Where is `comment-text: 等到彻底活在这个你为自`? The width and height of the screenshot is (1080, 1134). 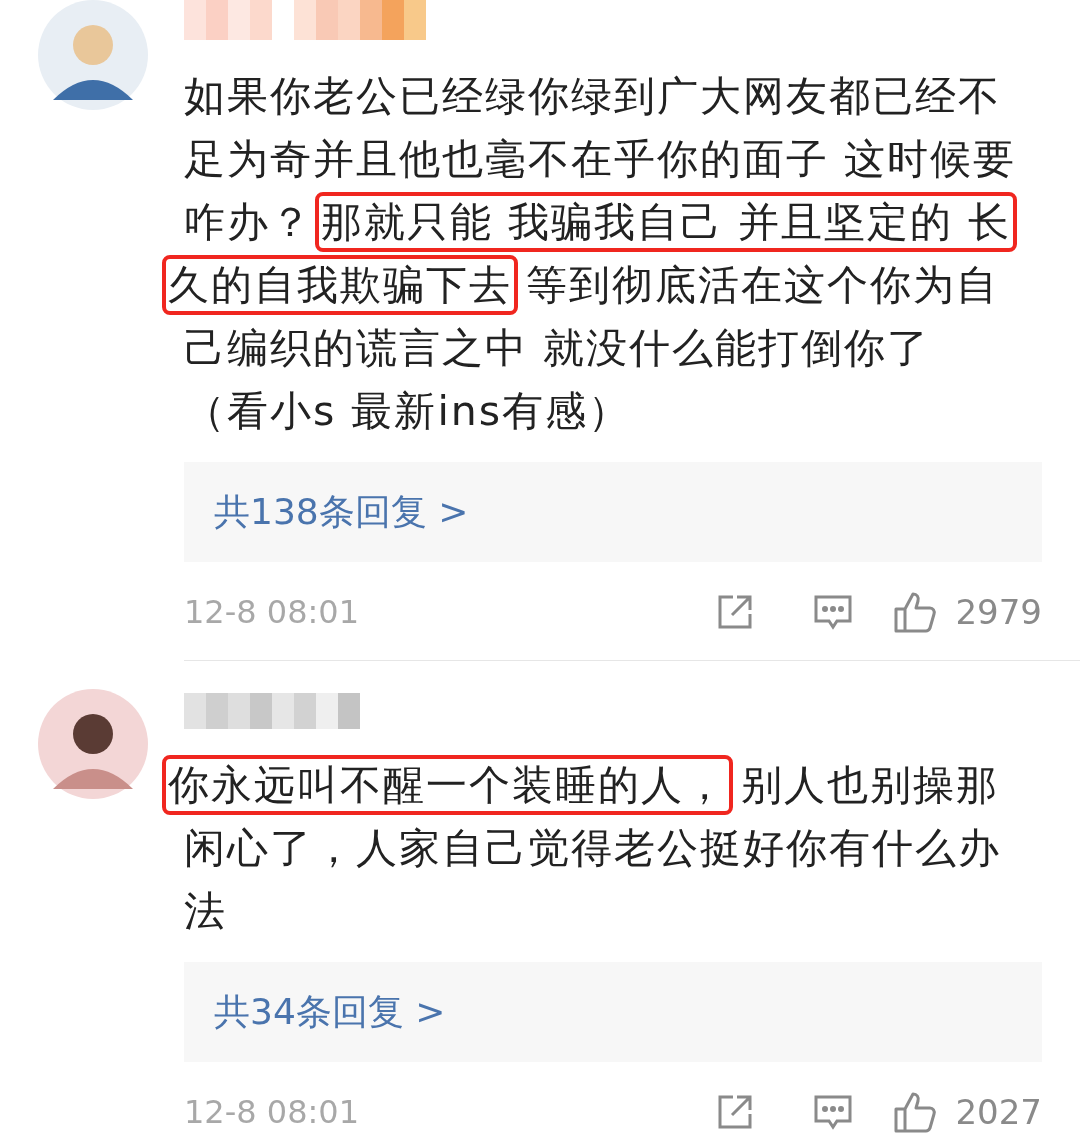 comment-text: 等到彻底活在这个你为自 is located at coordinates (762, 285).